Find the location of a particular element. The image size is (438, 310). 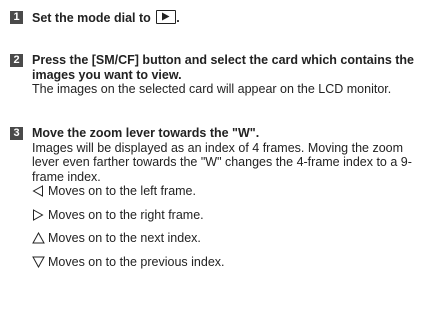

up-triangle-icon is located at coordinates (38, 238).